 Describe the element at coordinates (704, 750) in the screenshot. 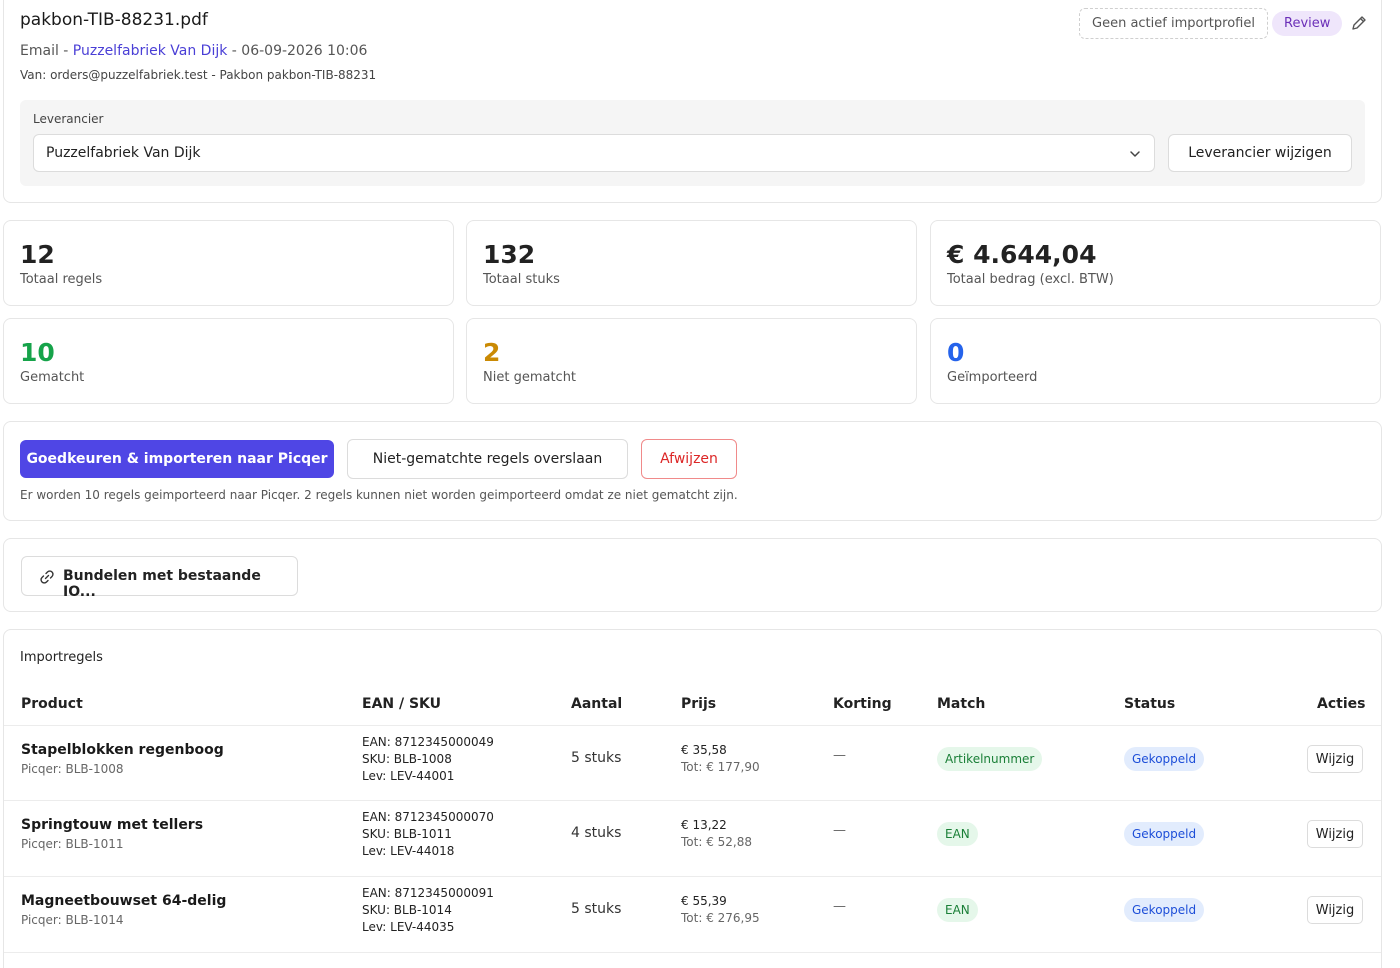

I see `unit-price: € 35,58` at that location.